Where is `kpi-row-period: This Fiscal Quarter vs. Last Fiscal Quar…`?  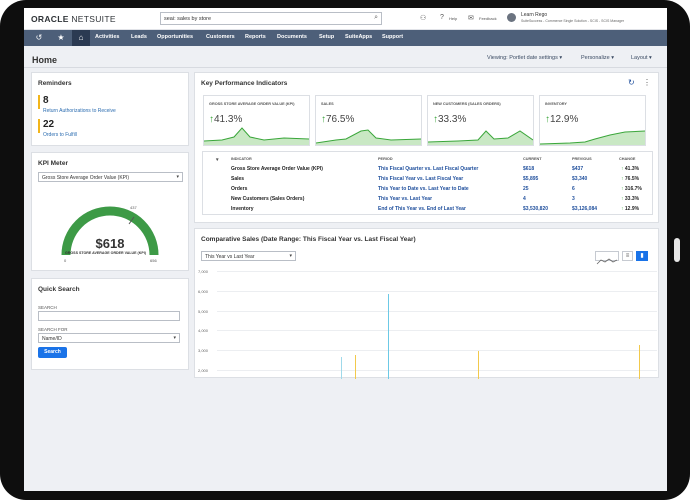
kpi-row-period: This Fiscal Quarter vs. Last Fiscal Quar… is located at coordinates (428, 169).